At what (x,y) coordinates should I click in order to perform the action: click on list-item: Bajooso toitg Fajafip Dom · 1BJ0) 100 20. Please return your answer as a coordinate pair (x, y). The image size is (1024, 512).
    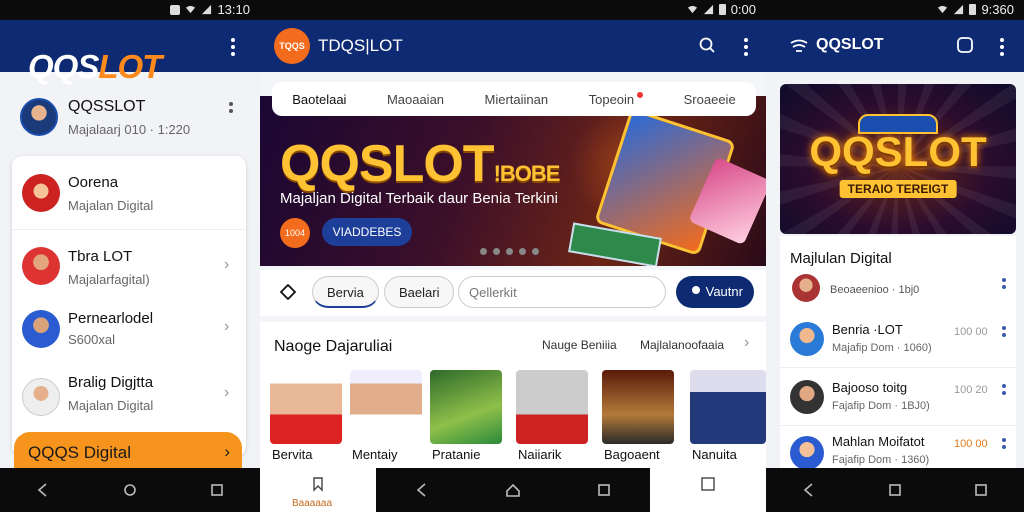
    Looking at the image, I should click on (898, 398).